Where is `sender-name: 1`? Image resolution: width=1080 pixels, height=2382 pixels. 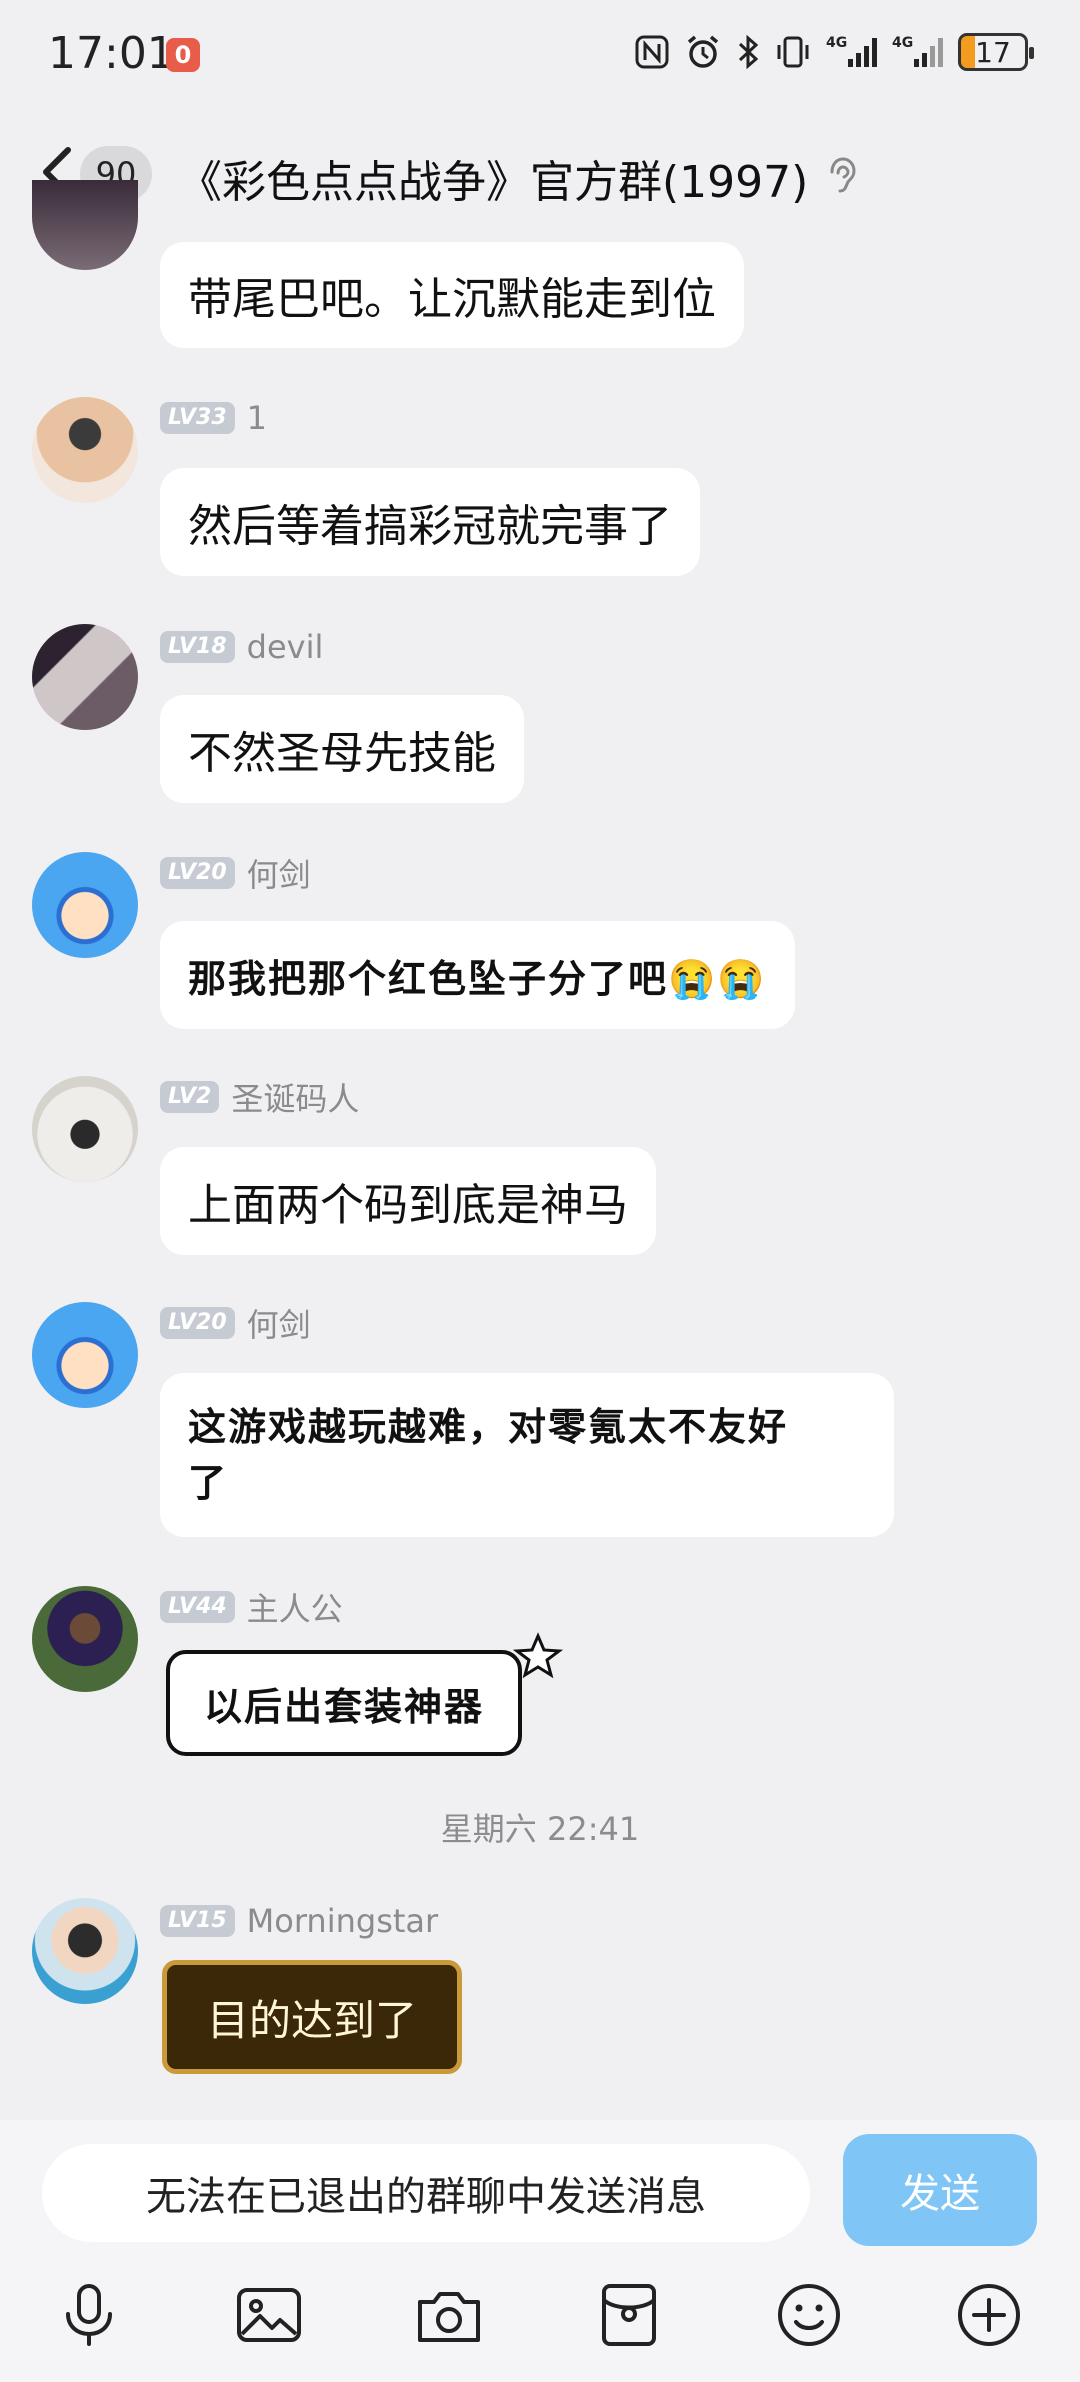 sender-name: 1 is located at coordinates (257, 418).